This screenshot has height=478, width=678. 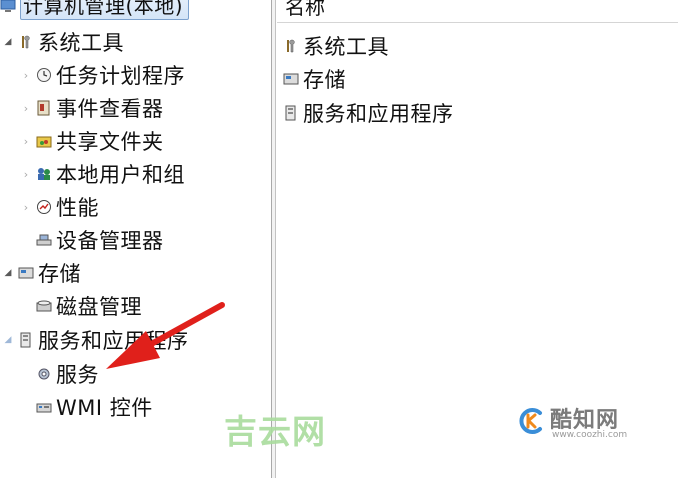 I want to click on watermark-jiyun: 吉云网, so click(x=275, y=431).